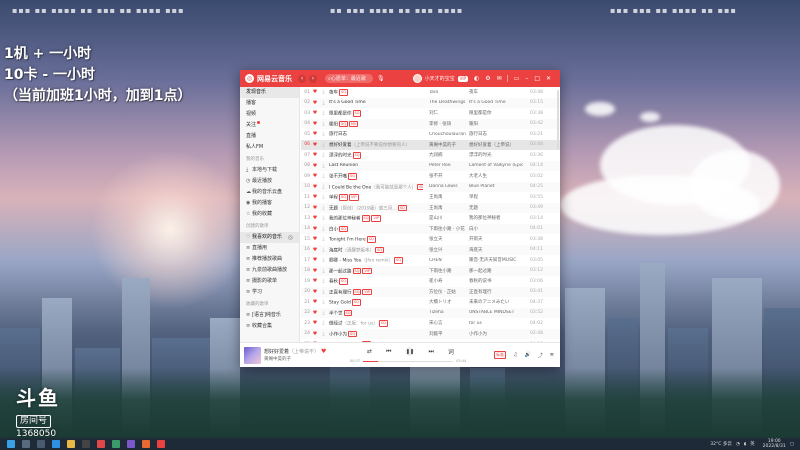 This screenshot has width=800, height=450. What do you see at coordinates (526, 78) in the screenshot?
I see `minimize-icon: –` at bounding box center [526, 78].